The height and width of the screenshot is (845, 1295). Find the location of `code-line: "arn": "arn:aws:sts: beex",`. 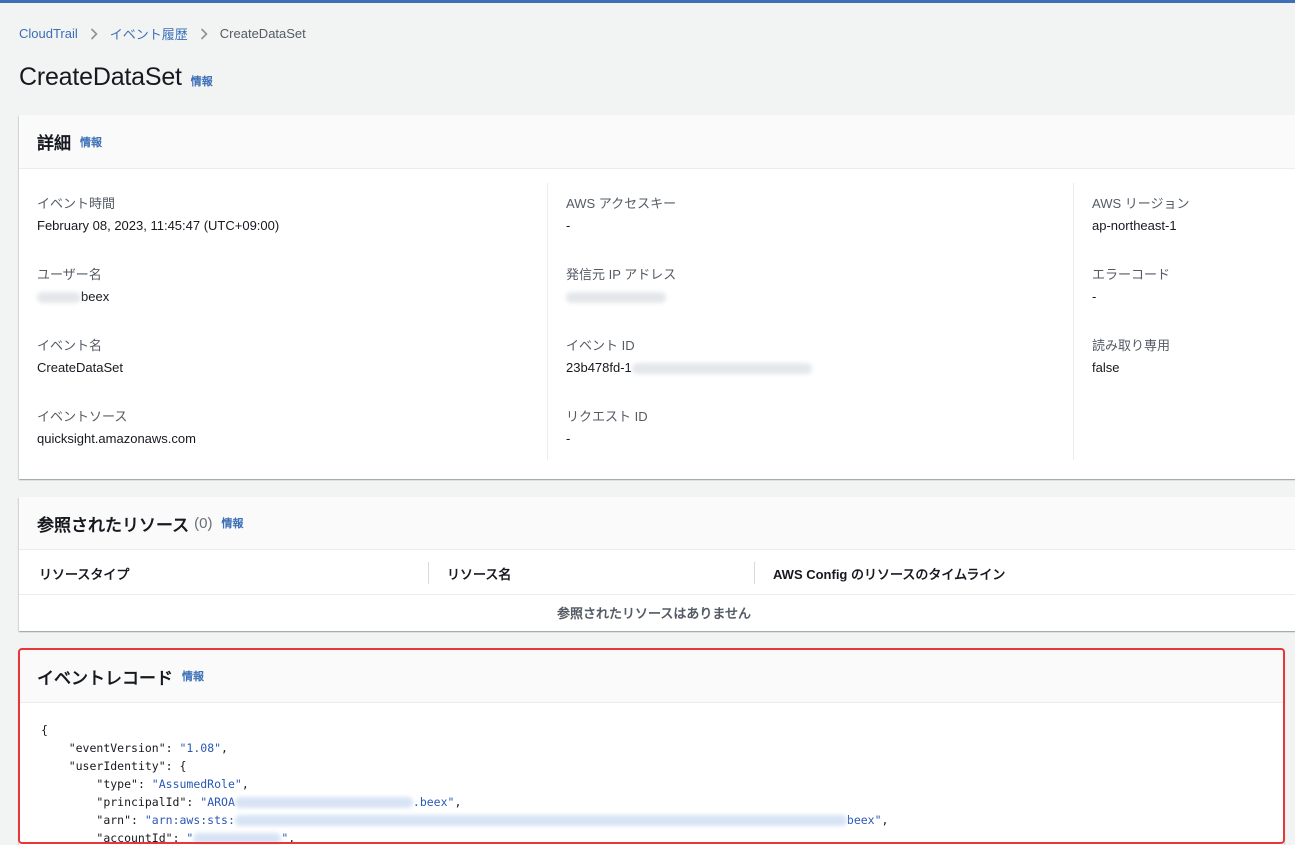

code-line: "arn": "arn:aws:sts: beex", is located at coordinates (492, 820).